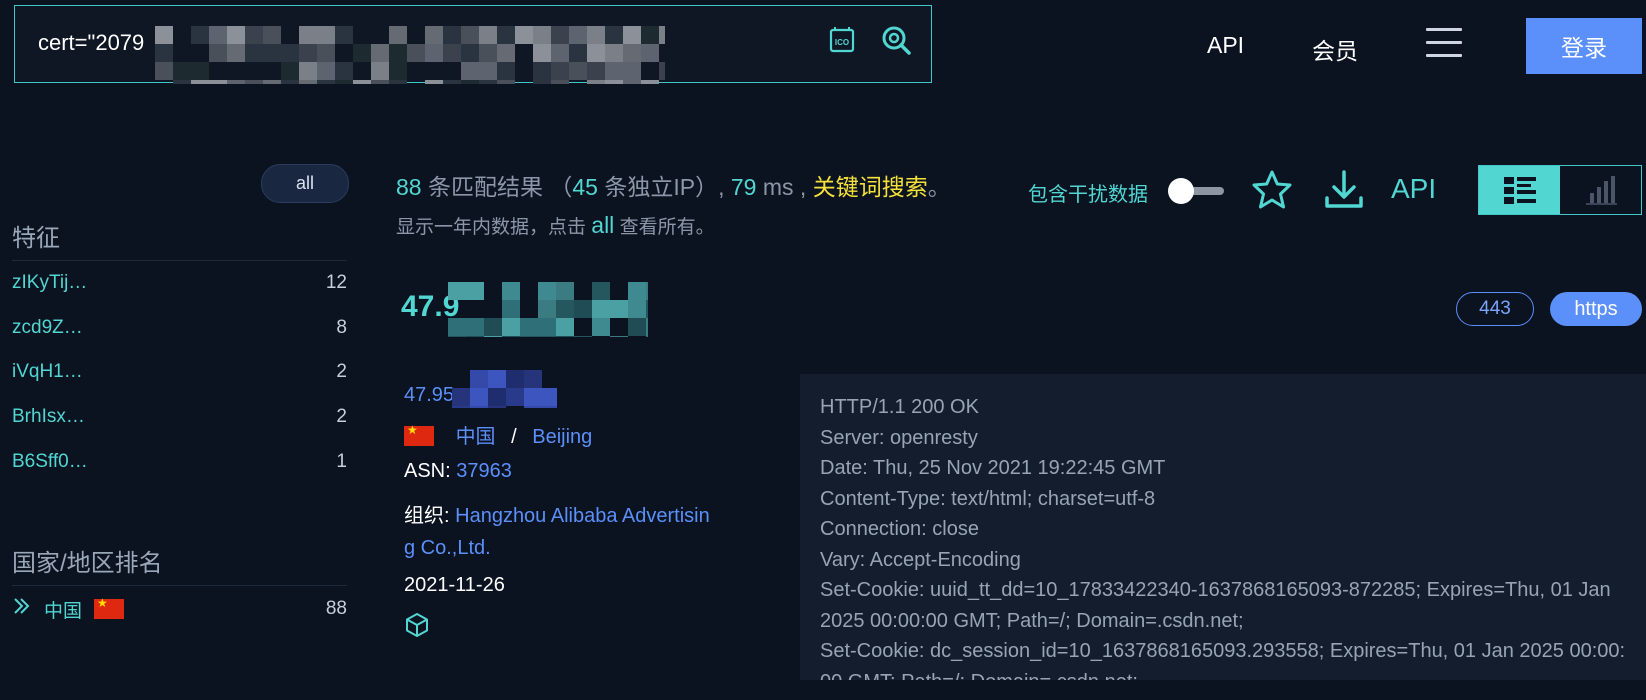 Image resolution: width=1646 pixels, height=700 pixels. What do you see at coordinates (1444, 44) in the screenshot?
I see `hamburger-menu-icon` at bounding box center [1444, 44].